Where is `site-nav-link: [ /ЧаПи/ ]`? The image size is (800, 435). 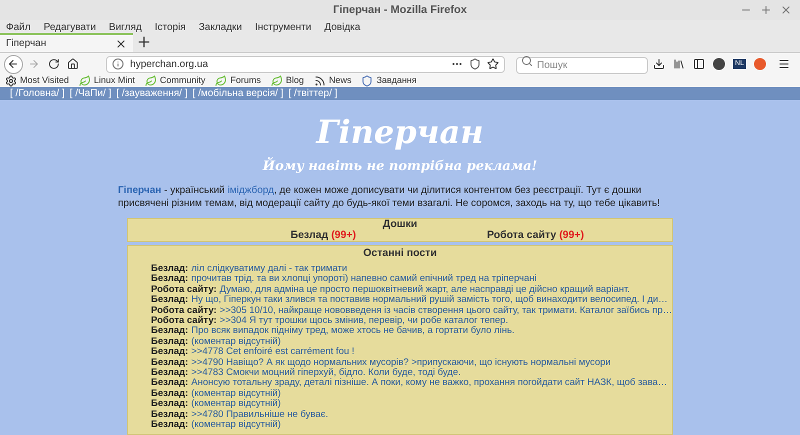
site-nav-link: [ /ЧаПи/ ] is located at coordinates (91, 94).